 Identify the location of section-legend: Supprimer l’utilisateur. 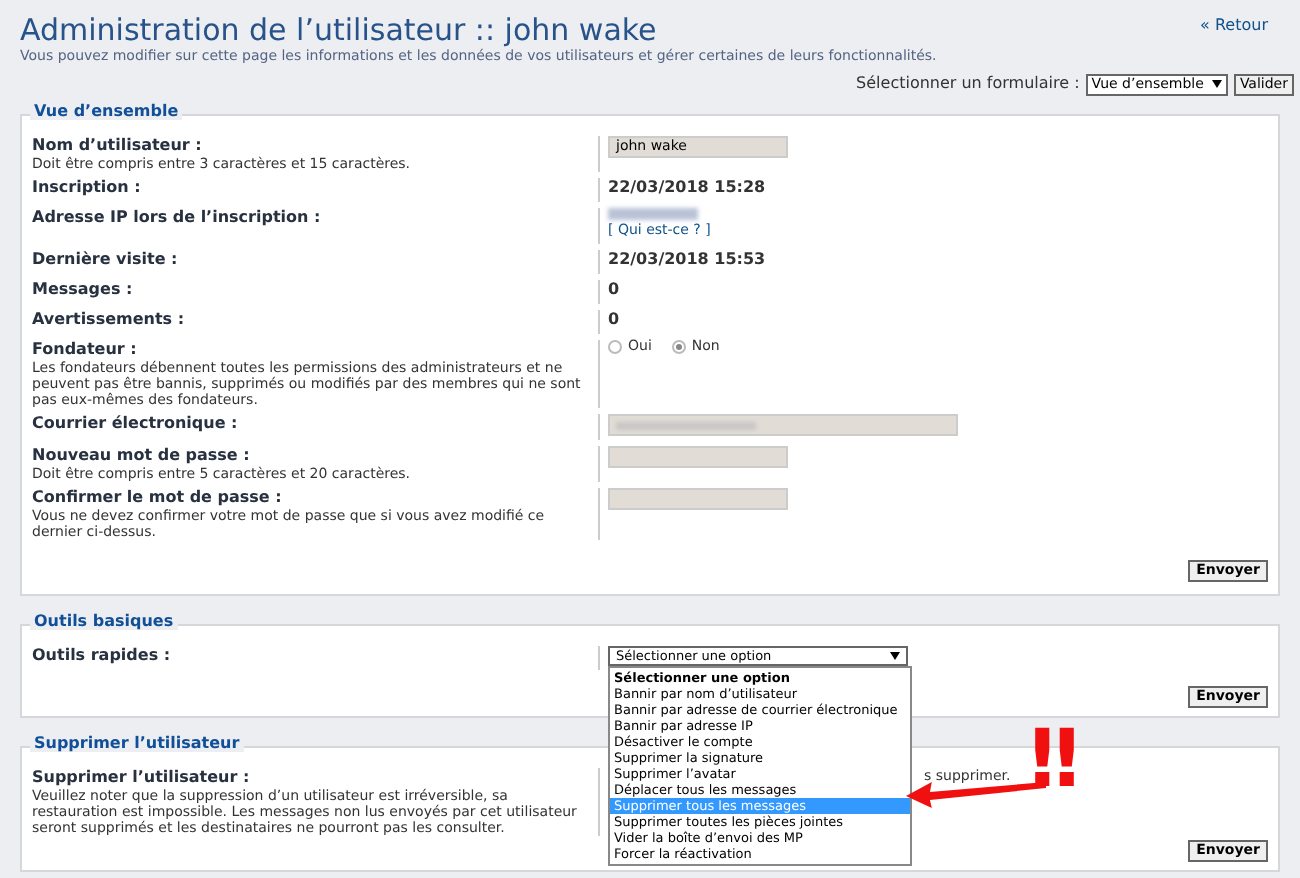
(137, 744).